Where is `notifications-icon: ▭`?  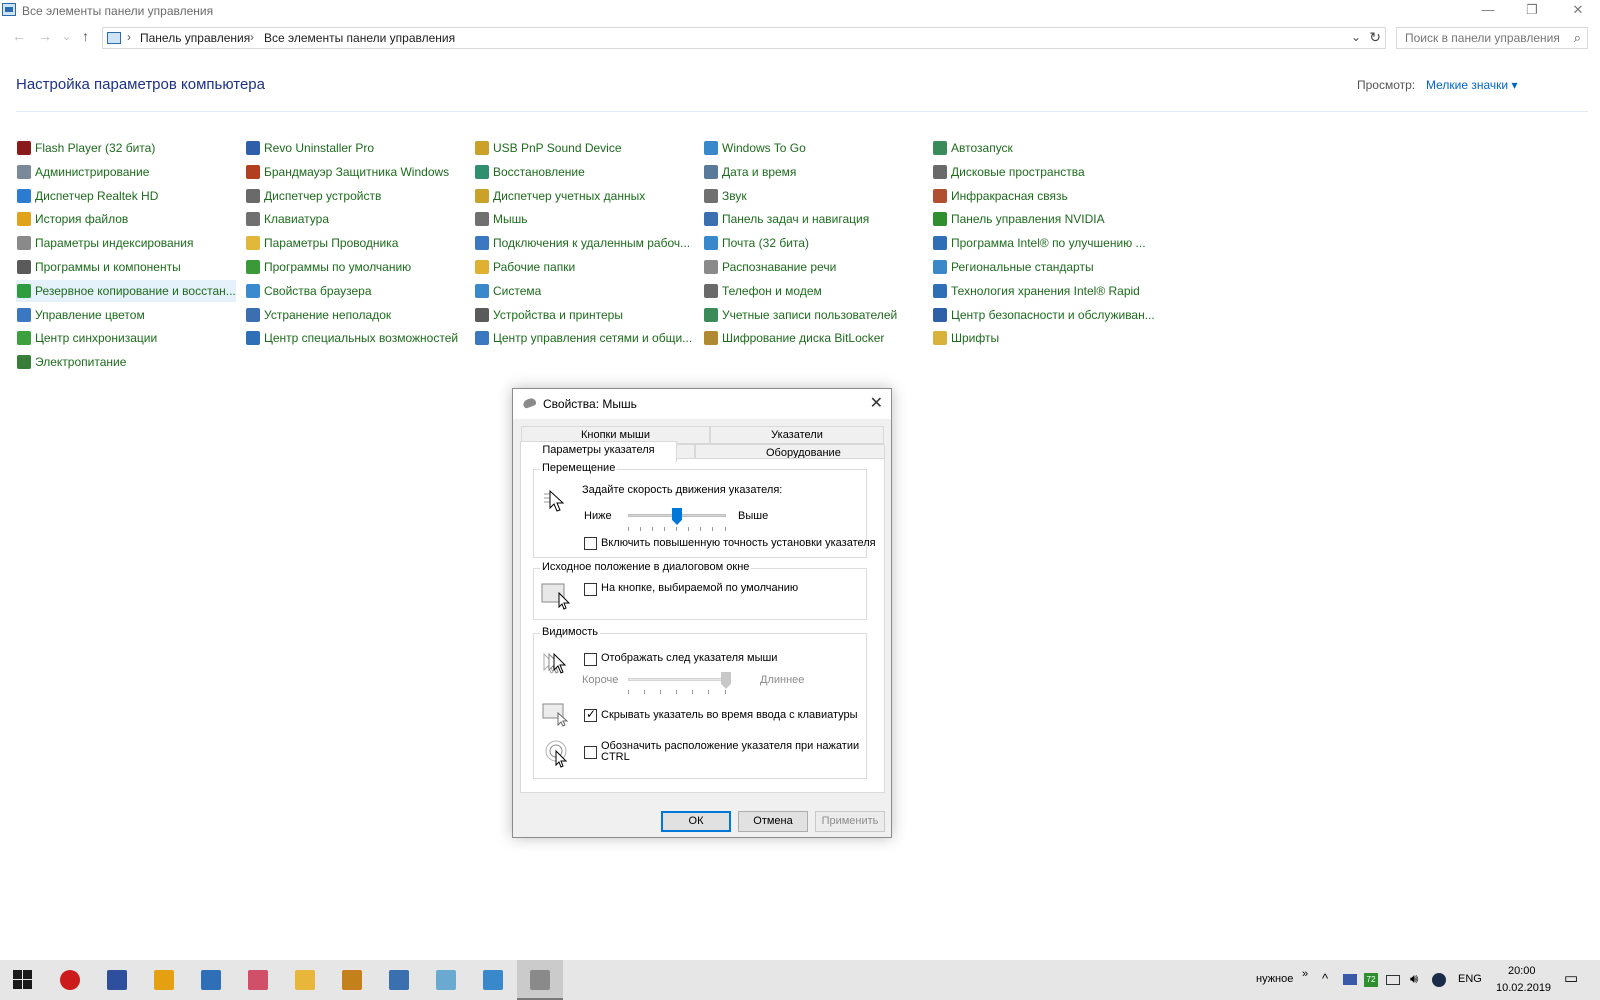 notifications-icon: ▭ is located at coordinates (1571, 978).